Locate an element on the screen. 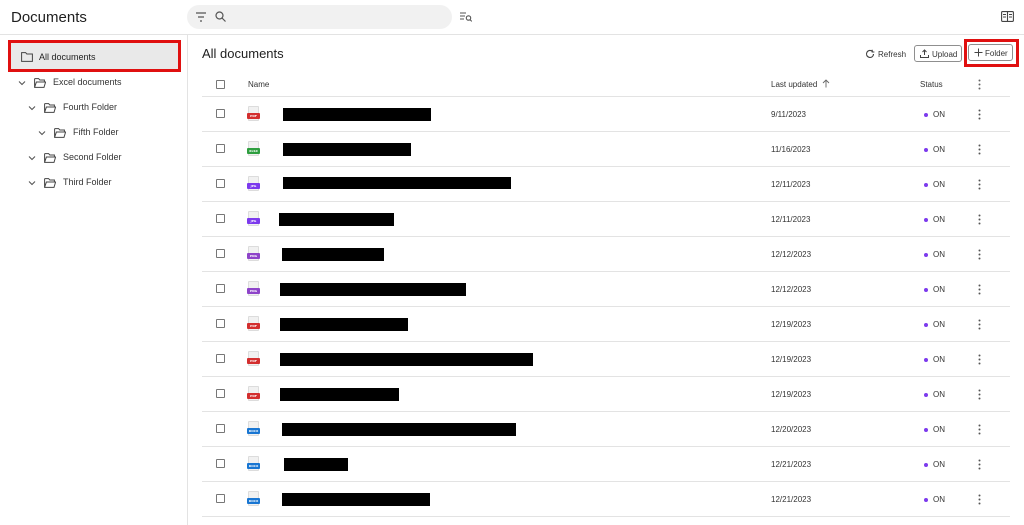 This screenshot has height=525, width=1024. jpg-file-icon: JPG is located at coordinates (254, 184).